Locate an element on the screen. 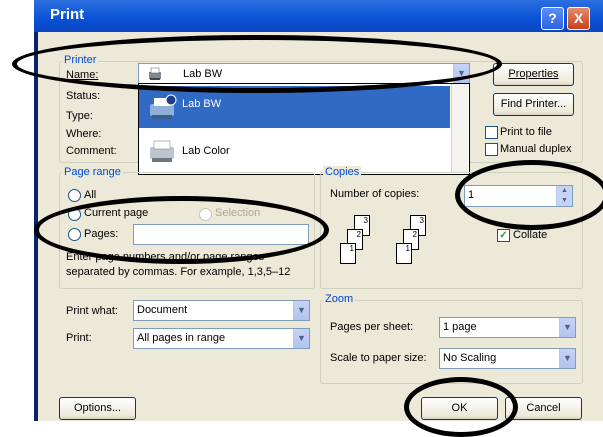 This screenshot has width=603, height=437. help-button: ? is located at coordinates (552, 18).